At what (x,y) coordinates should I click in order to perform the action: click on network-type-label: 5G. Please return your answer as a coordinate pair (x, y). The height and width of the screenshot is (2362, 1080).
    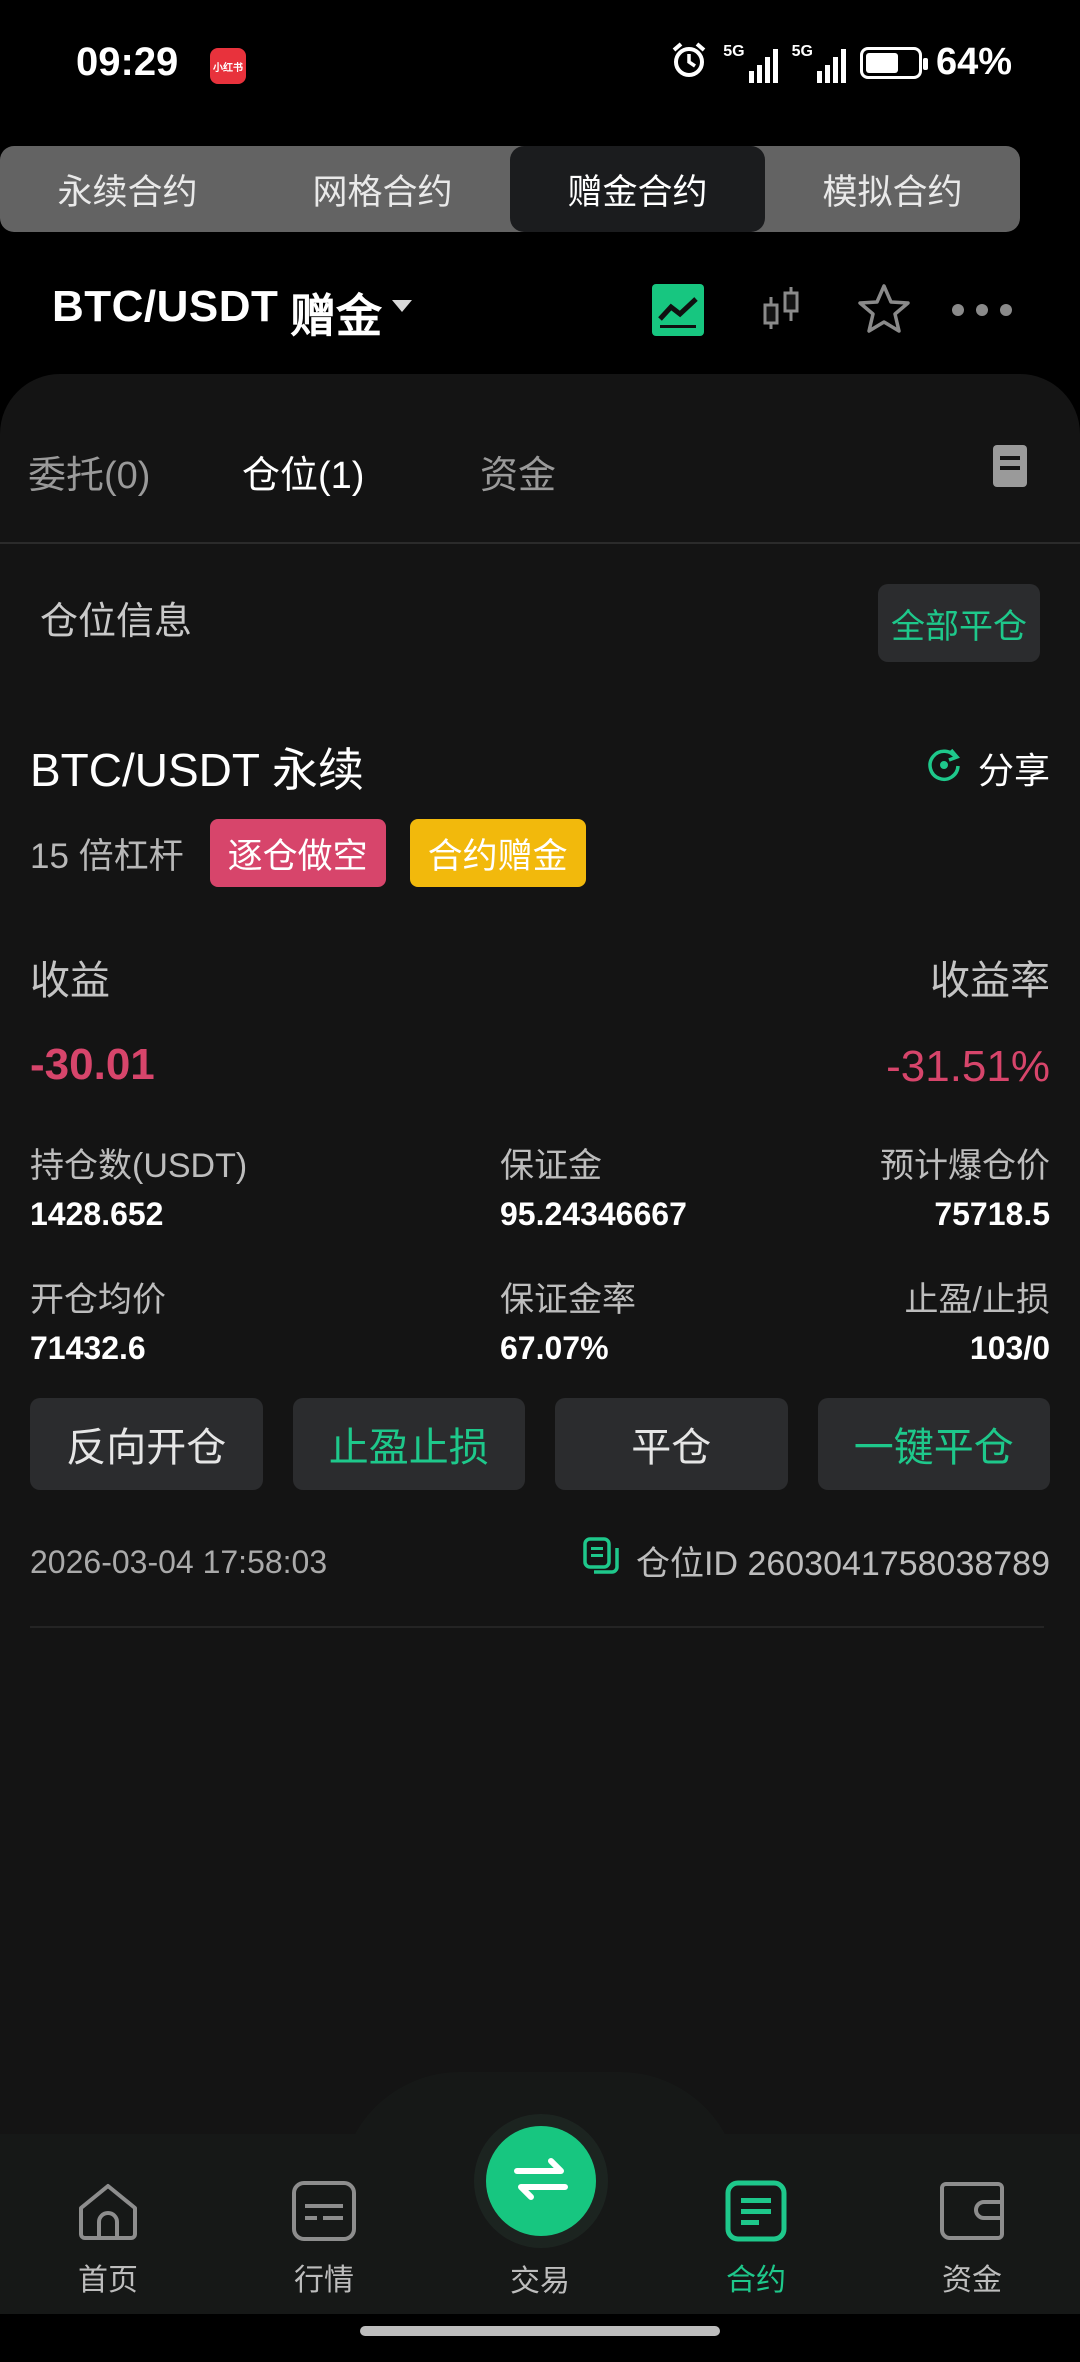
    Looking at the image, I should click on (734, 51).